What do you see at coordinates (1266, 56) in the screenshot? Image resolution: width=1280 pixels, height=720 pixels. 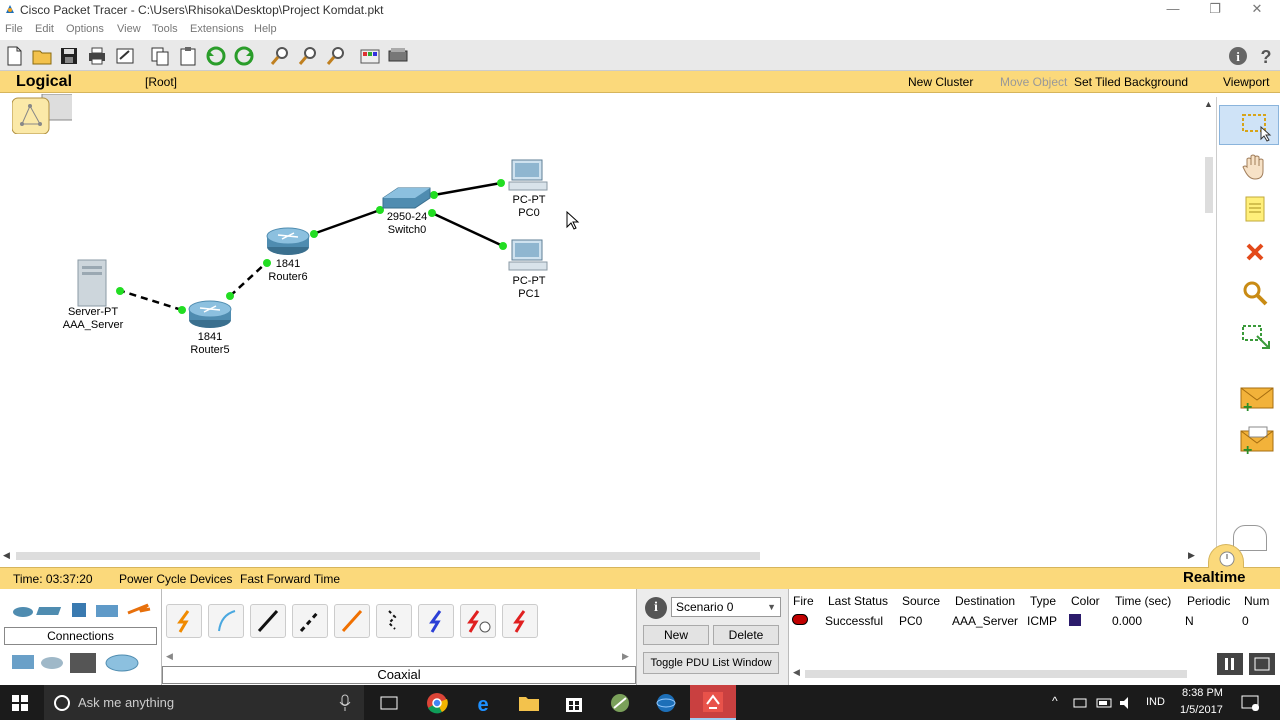 I see `help-icon: ?` at bounding box center [1266, 56].